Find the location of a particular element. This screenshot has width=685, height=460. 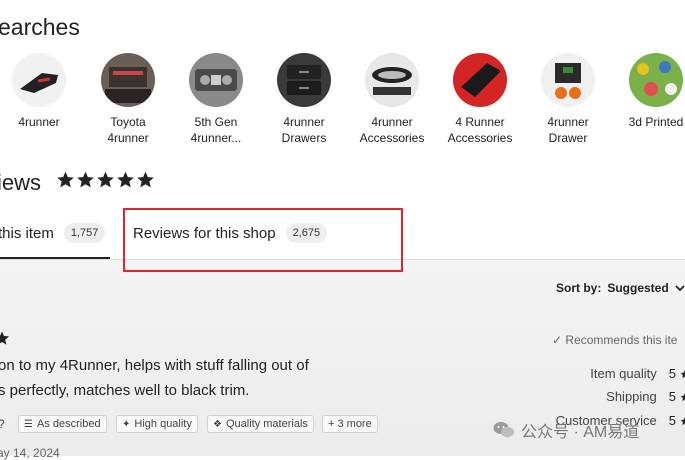

rating-label: Shipping is located at coordinates (631, 396).